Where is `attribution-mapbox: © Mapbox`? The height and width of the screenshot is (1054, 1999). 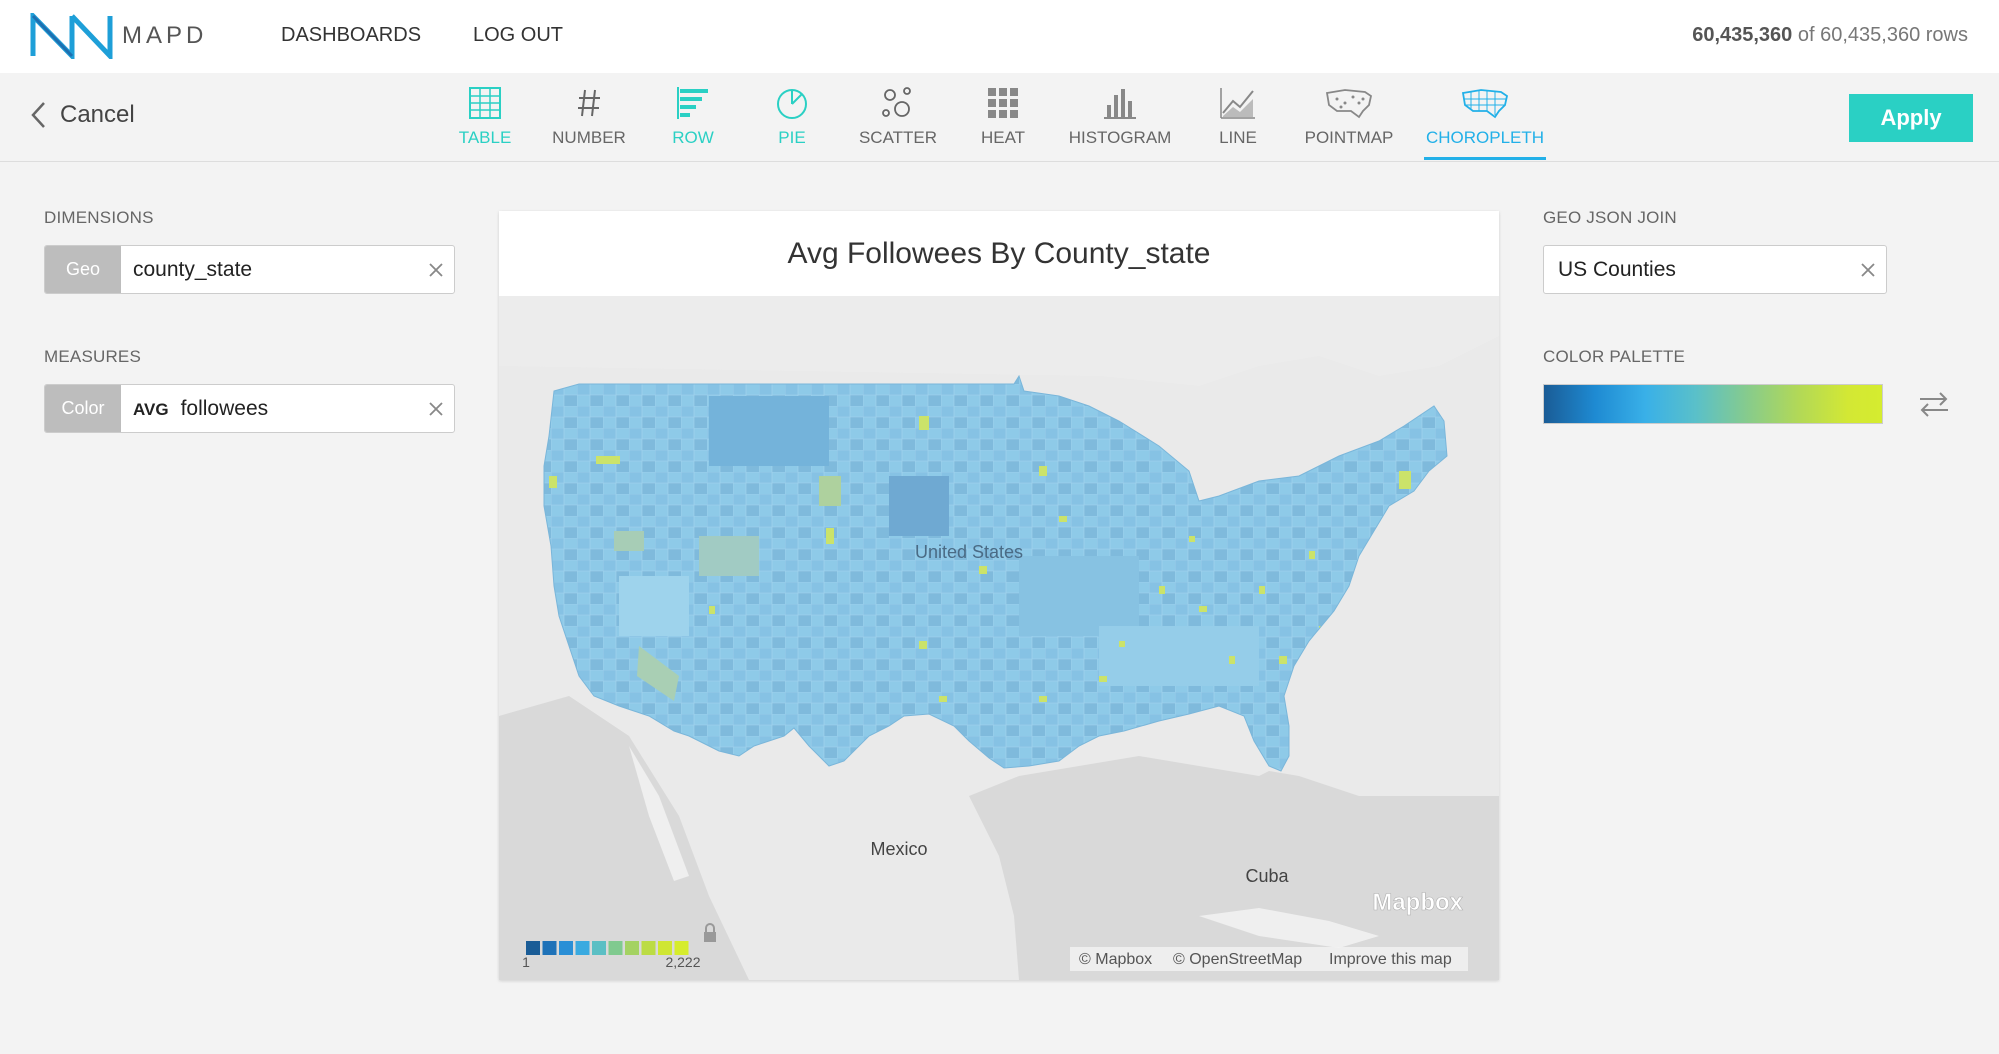
attribution-mapbox: © Mapbox is located at coordinates (1115, 959).